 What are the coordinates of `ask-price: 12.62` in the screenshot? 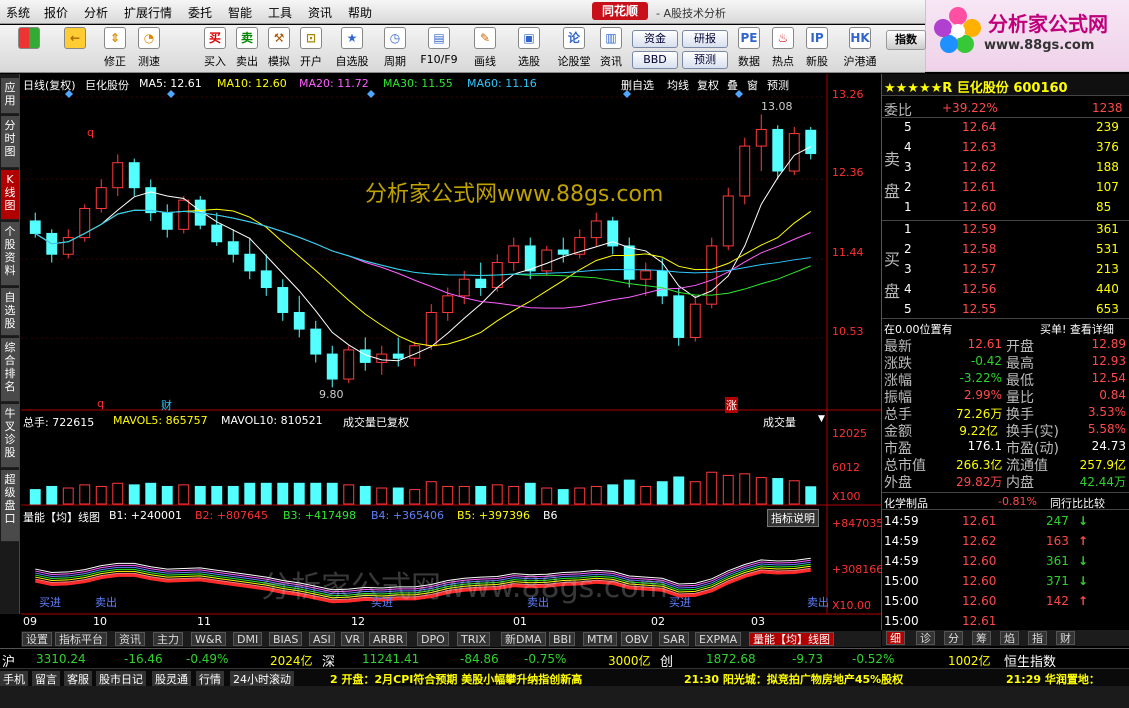 It's located at (979, 167).